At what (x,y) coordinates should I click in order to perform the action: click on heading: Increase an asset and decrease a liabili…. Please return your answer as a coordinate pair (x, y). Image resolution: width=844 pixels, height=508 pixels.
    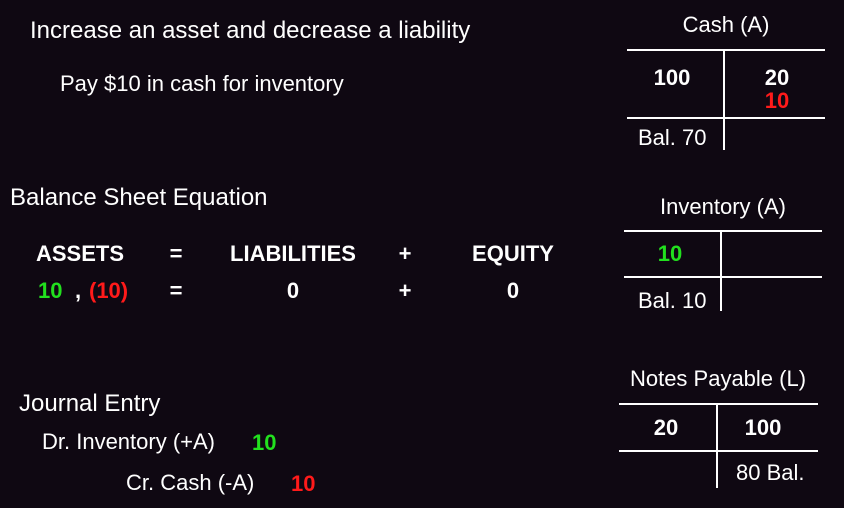
    Looking at the image, I should click on (250, 30).